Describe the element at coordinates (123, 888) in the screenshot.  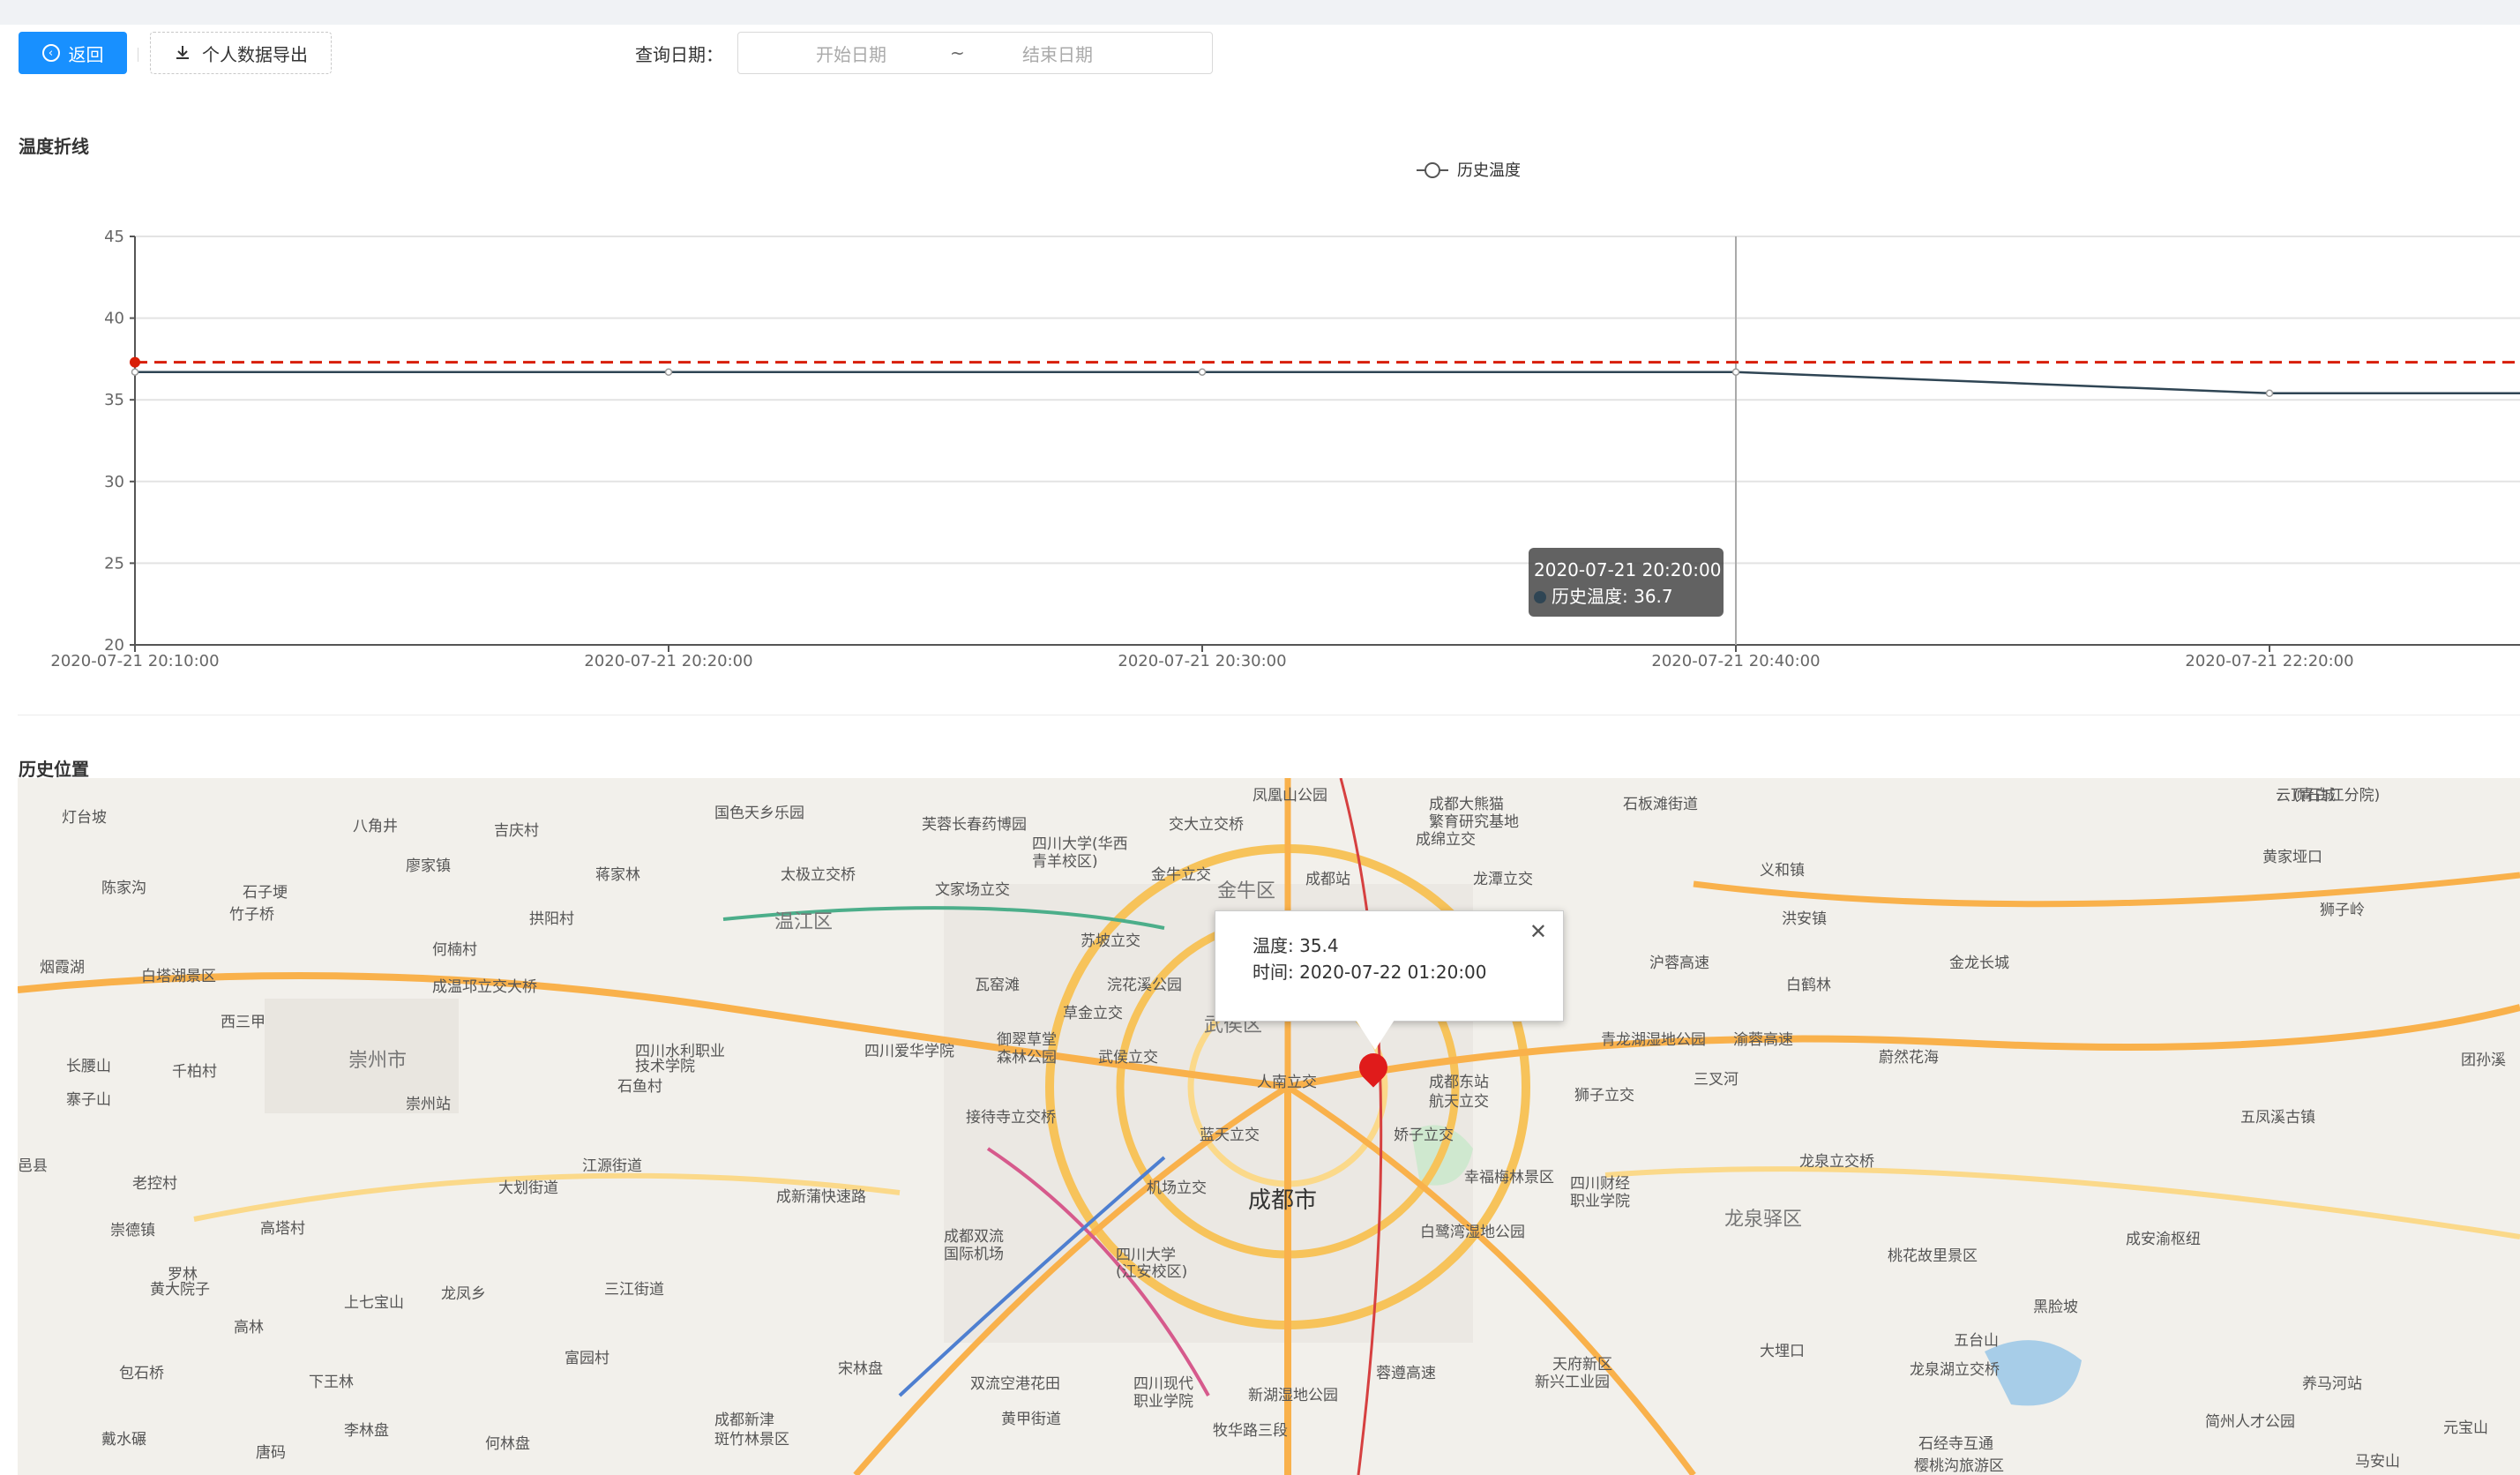
I see `map-place-label: 陈家沟` at that location.